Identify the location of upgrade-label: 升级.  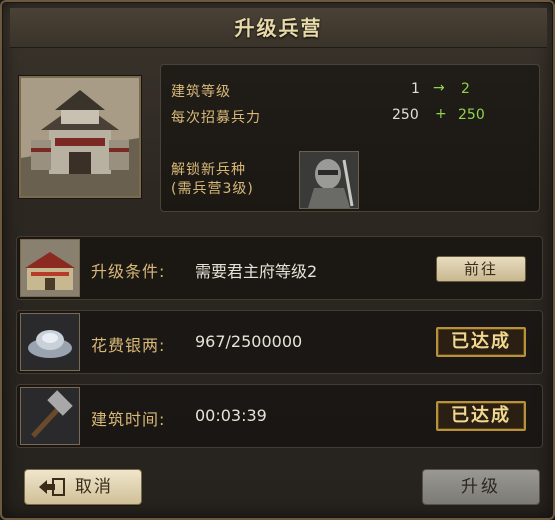
(481, 487).